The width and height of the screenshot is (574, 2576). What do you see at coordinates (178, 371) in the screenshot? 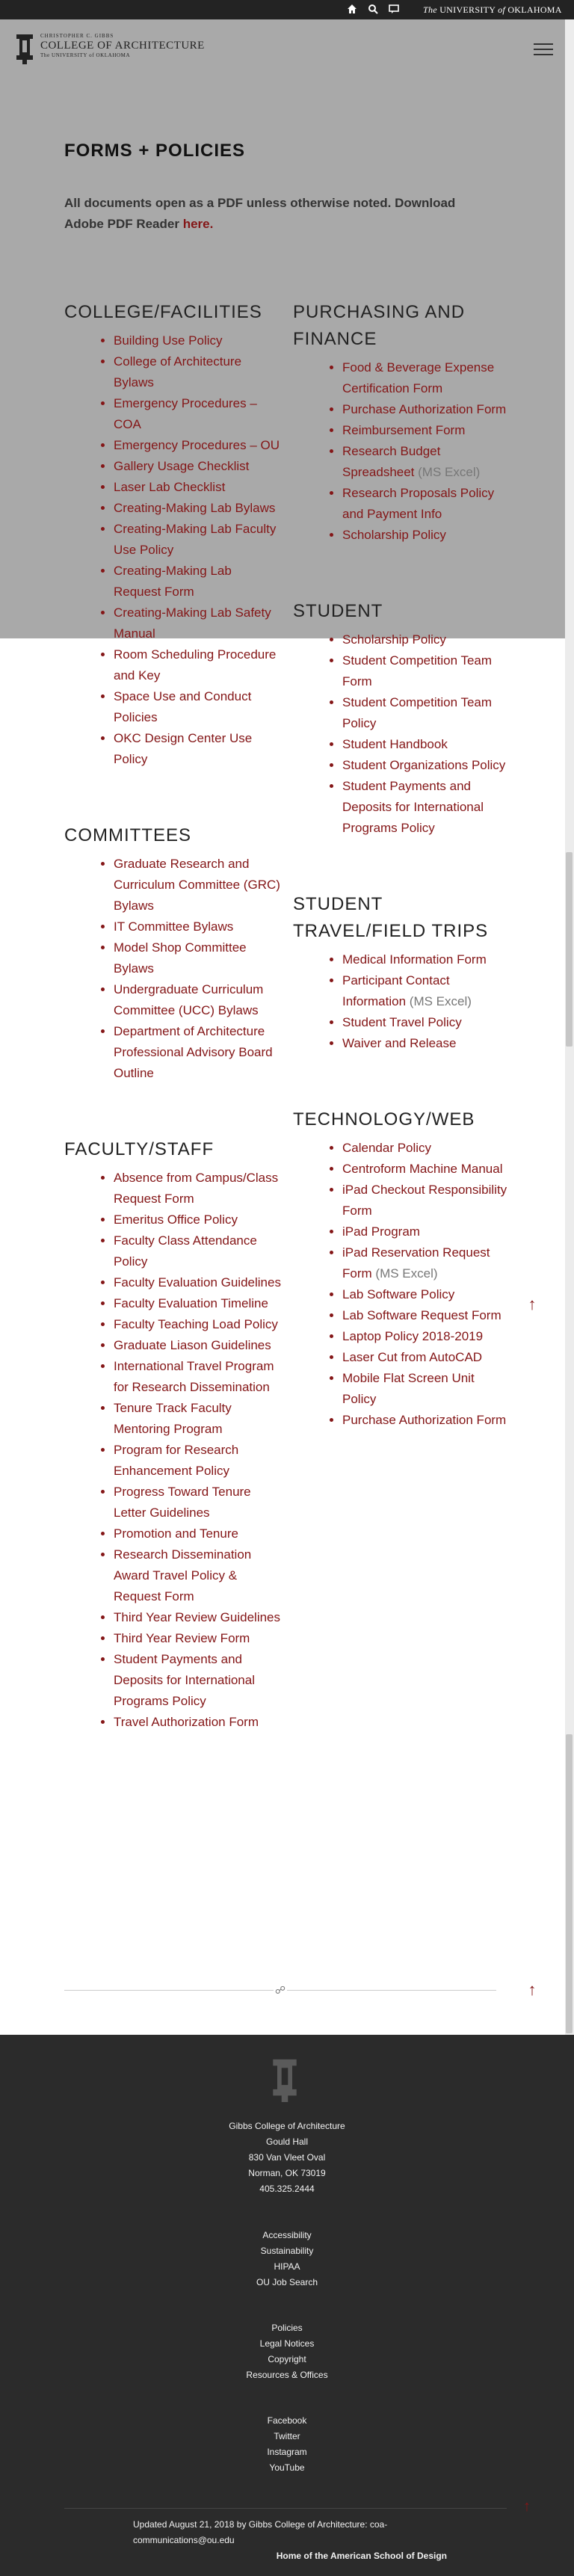
I see `document-link: College of Architecture Bylaws` at bounding box center [178, 371].